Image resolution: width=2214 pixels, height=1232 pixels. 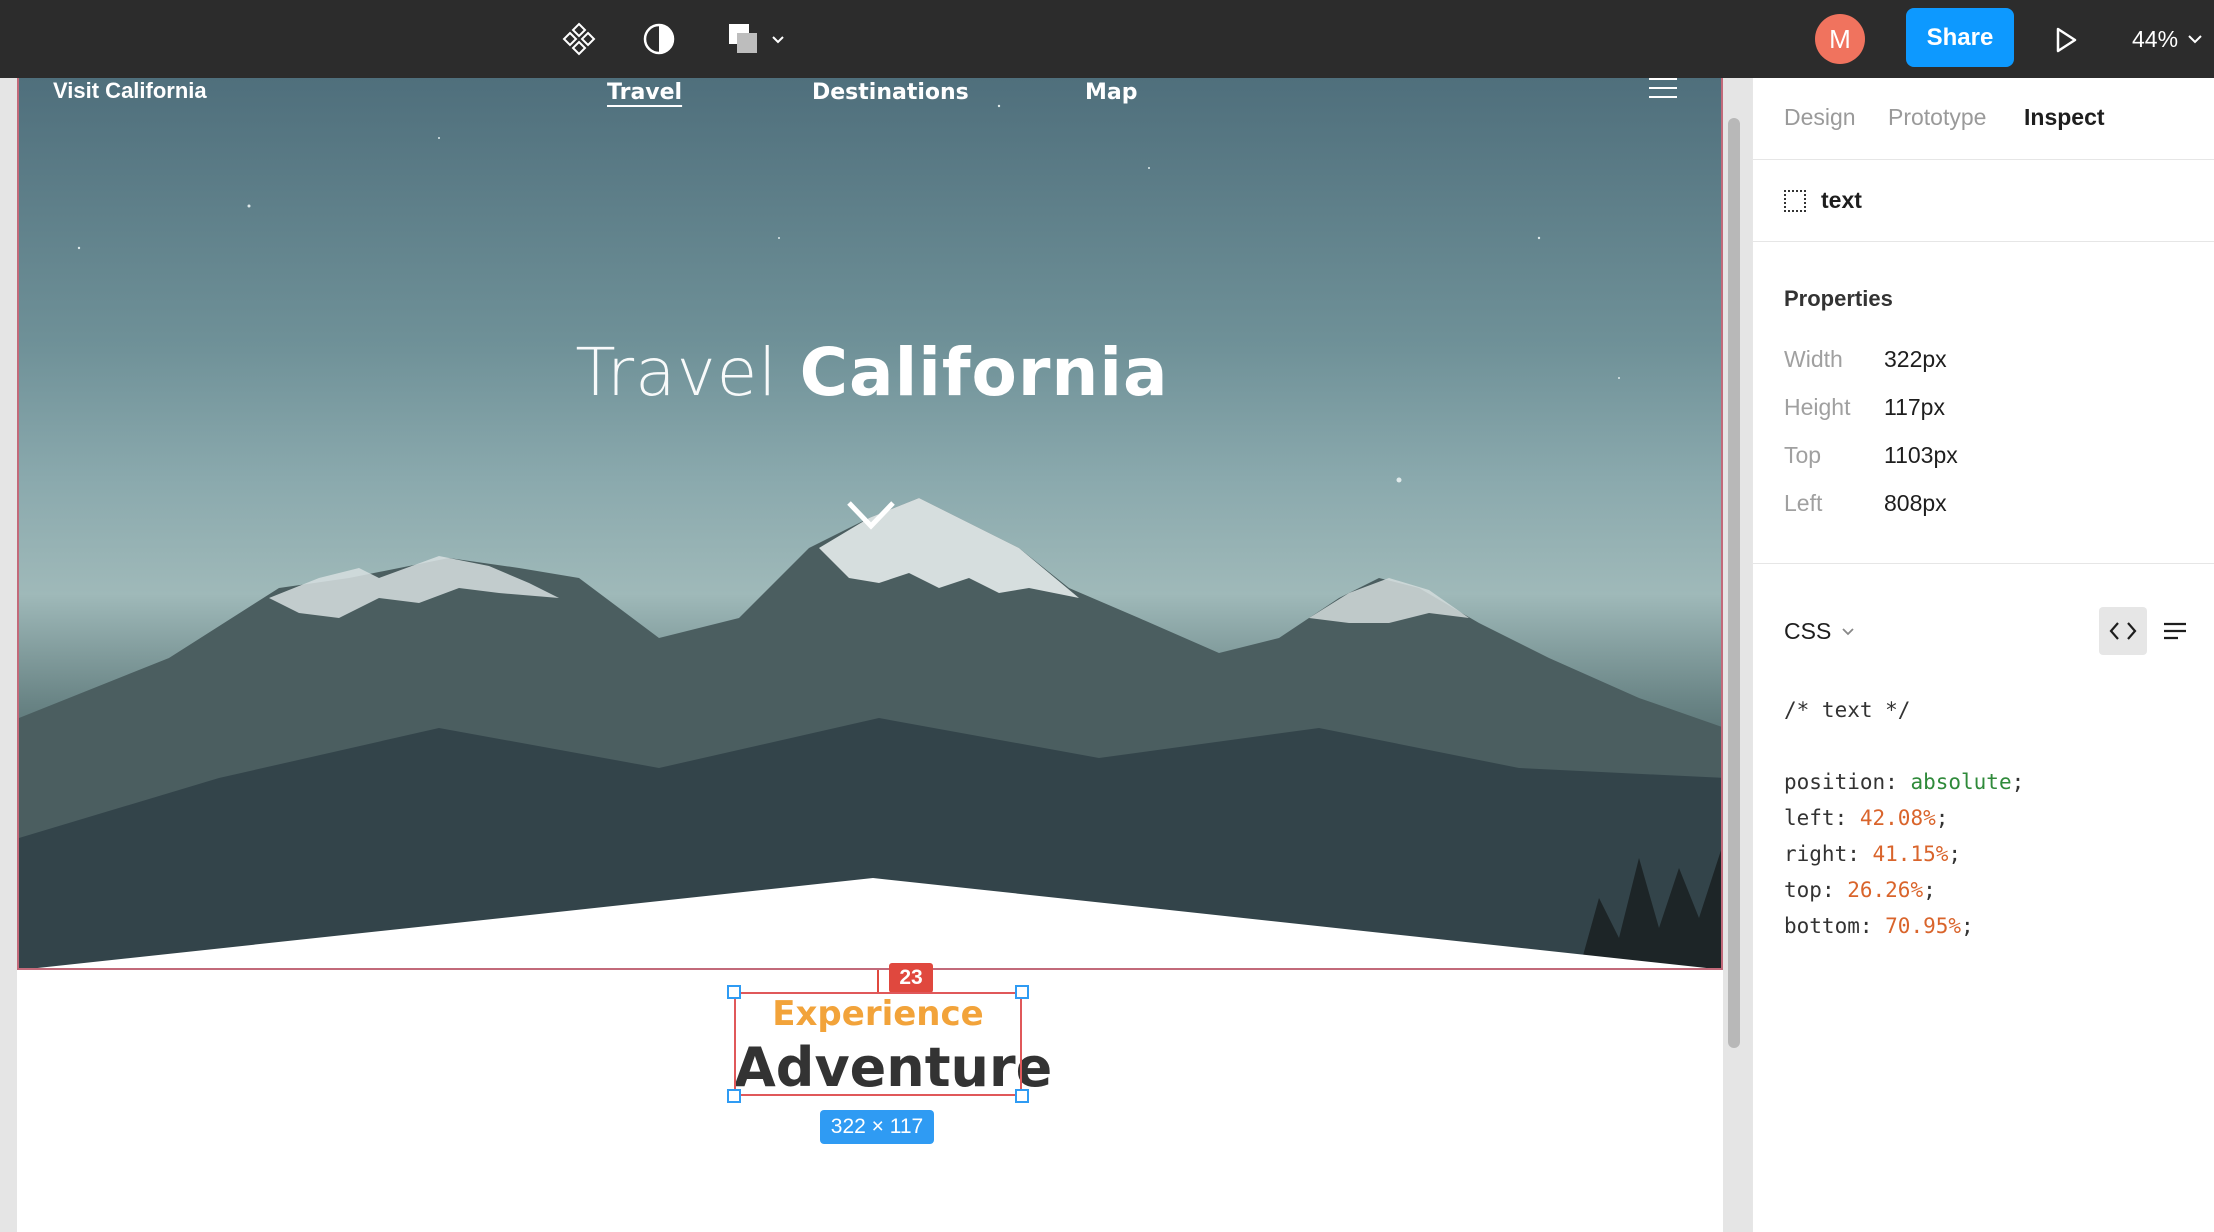 What do you see at coordinates (1960, 37) in the screenshot?
I see `share-button: Share` at bounding box center [1960, 37].